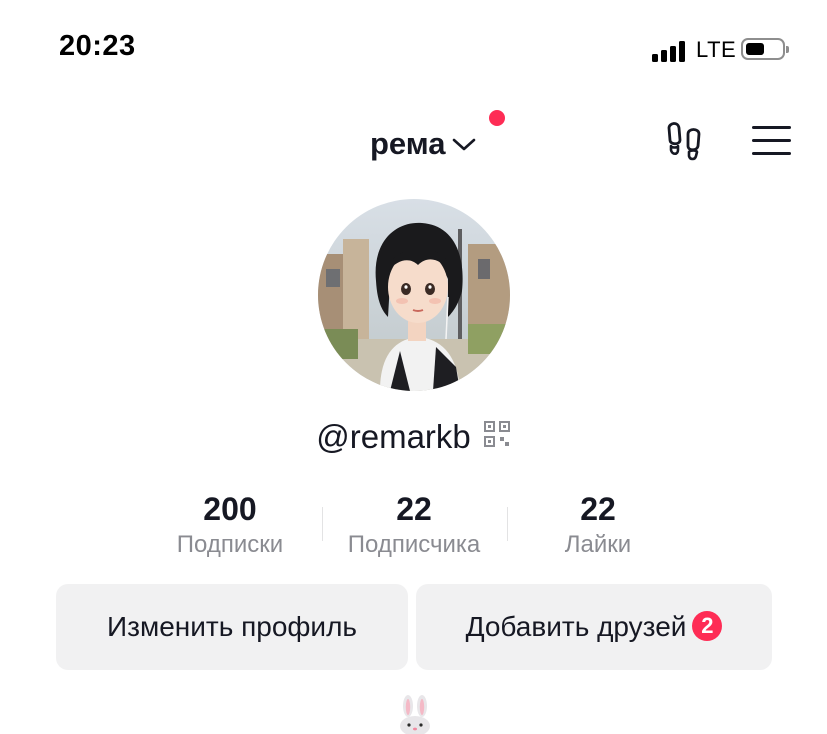 The width and height of the screenshot is (827, 734). What do you see at coordinates (97, 46) in the screenshot?
I see `status-time: 20:23` at bounding box center [97, 46].